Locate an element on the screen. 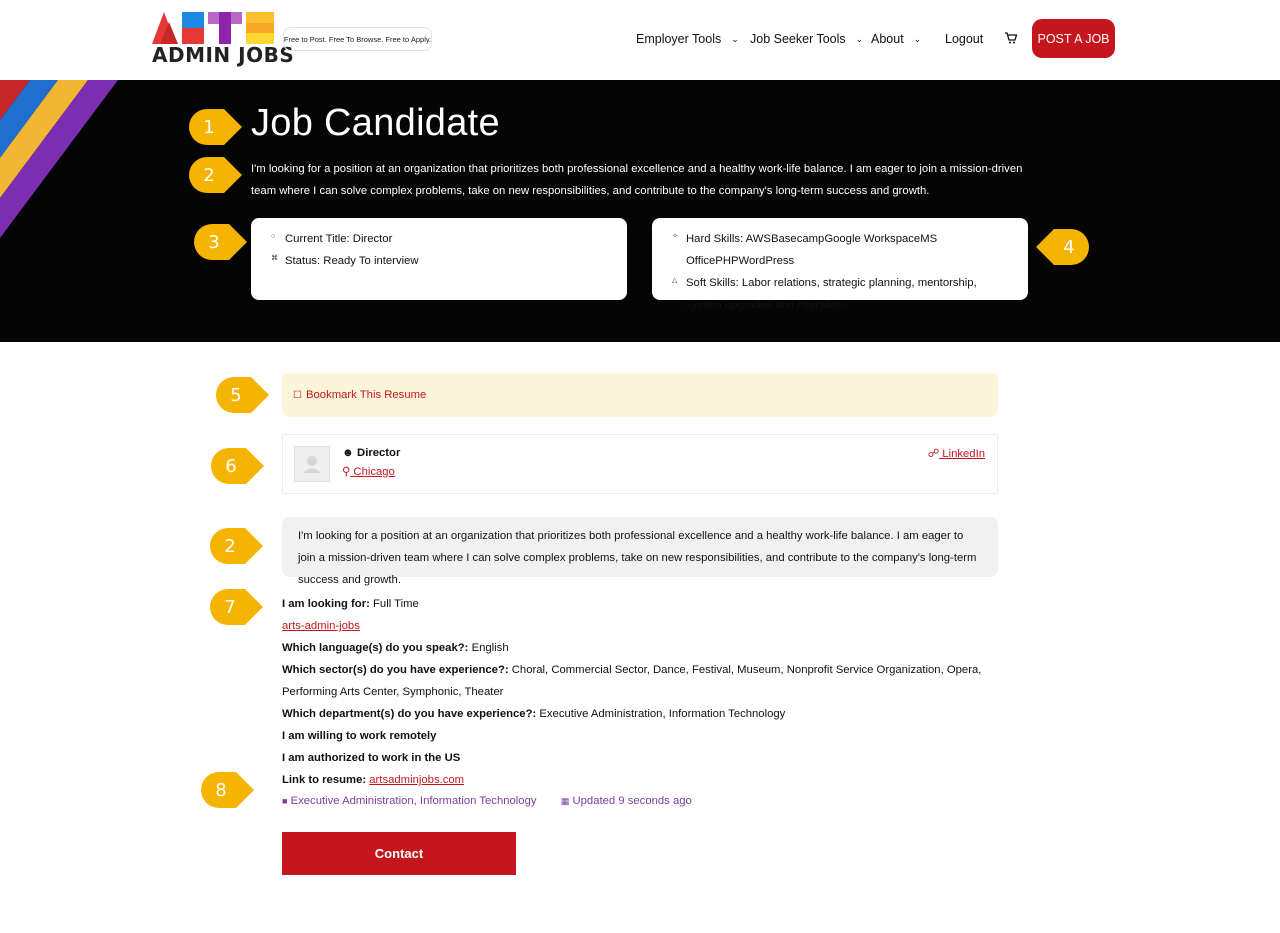  resume-link: artsadminjobs.com is located at coordinates (416, 780).